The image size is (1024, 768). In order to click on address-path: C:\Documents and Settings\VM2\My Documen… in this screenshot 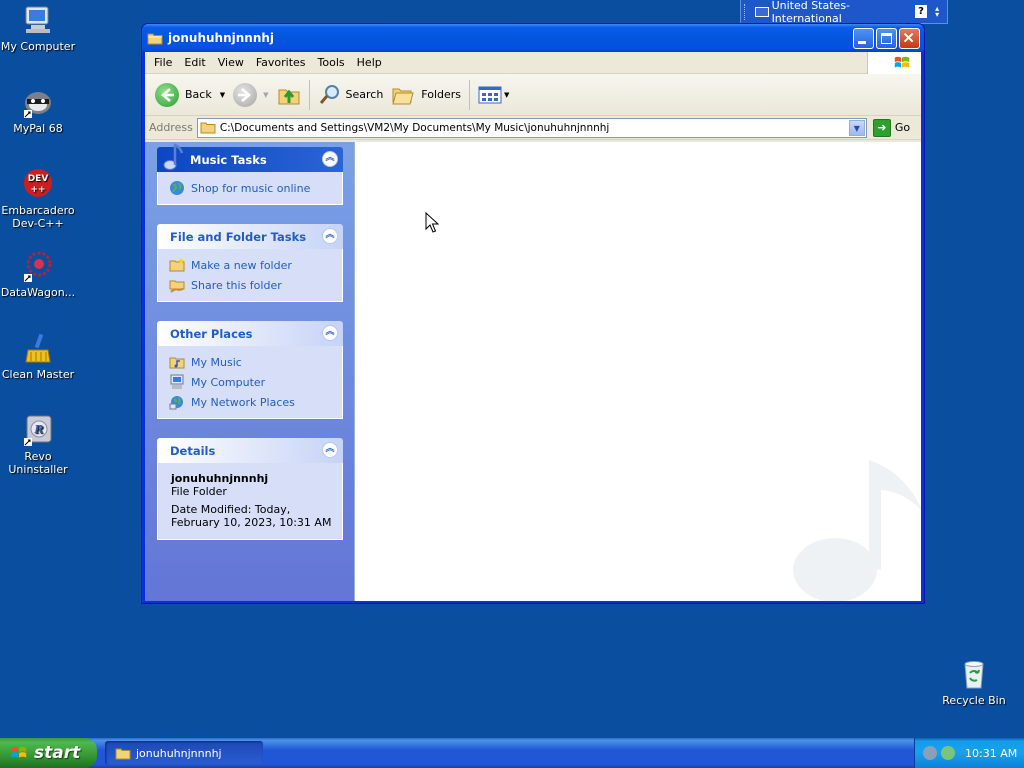, I will do `click(414, 127)`.